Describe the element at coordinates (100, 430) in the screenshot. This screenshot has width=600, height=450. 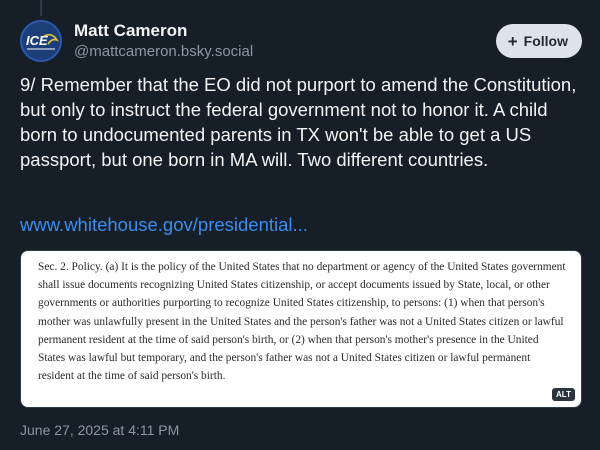
I see `post-timestamp: June 27, 2025 at 4:11 PM` at that location.